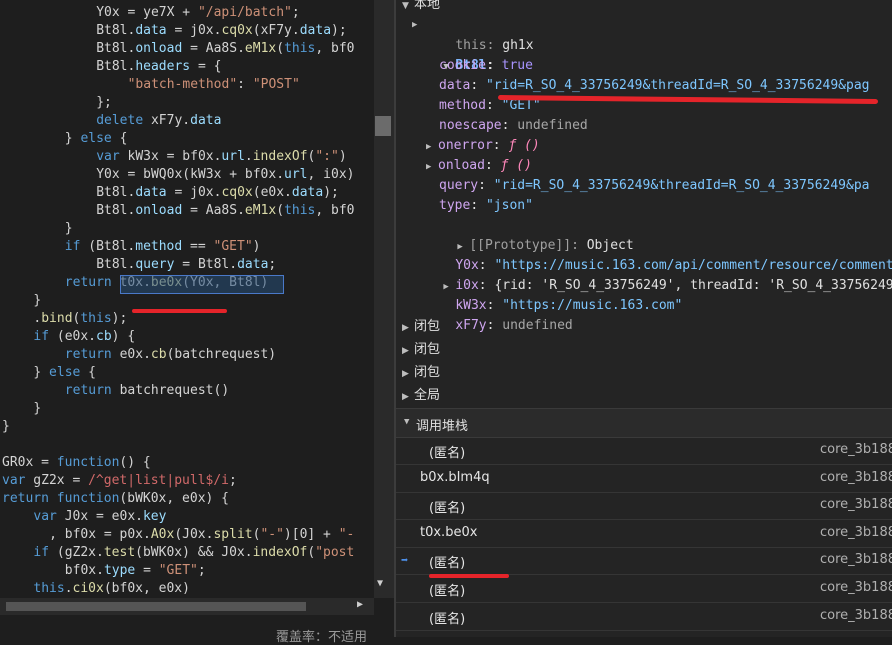  I want to click on code-token: ), so click(342, 156).